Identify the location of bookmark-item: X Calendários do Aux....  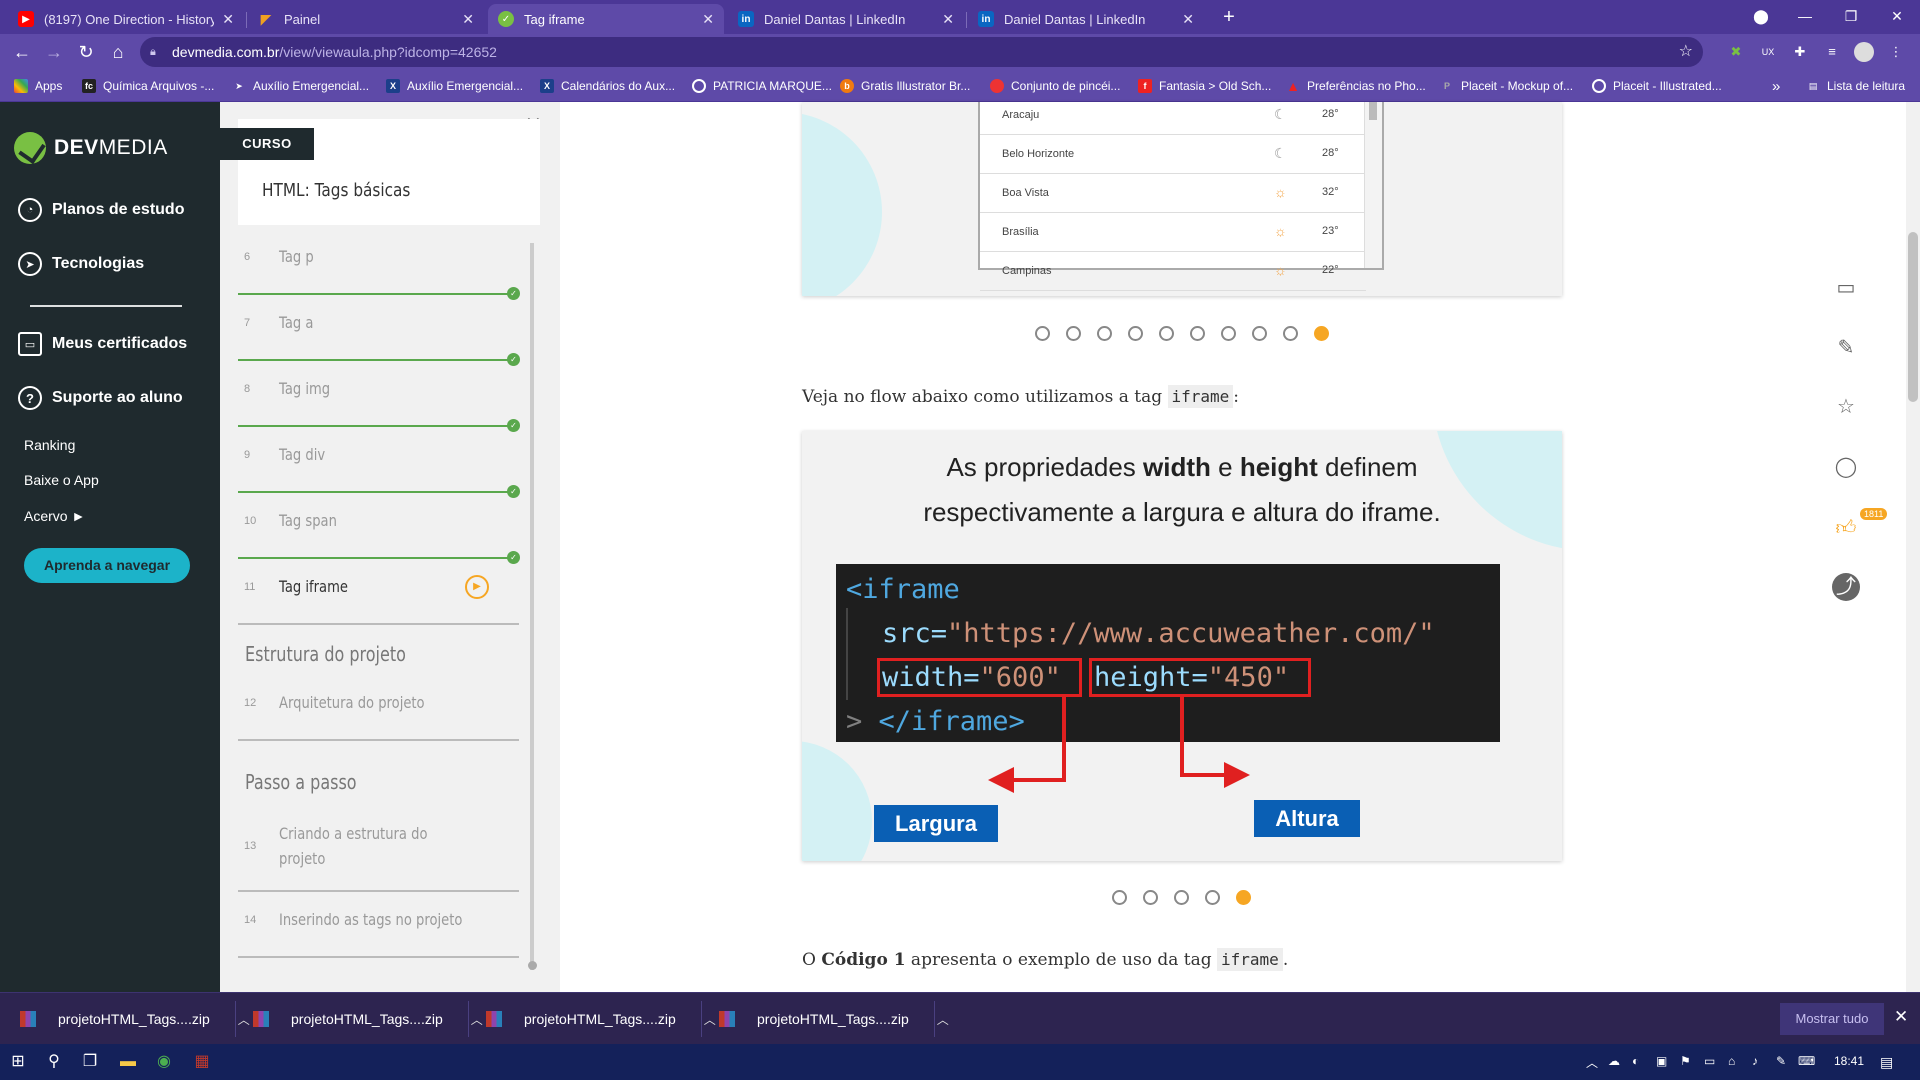
(607, 86).